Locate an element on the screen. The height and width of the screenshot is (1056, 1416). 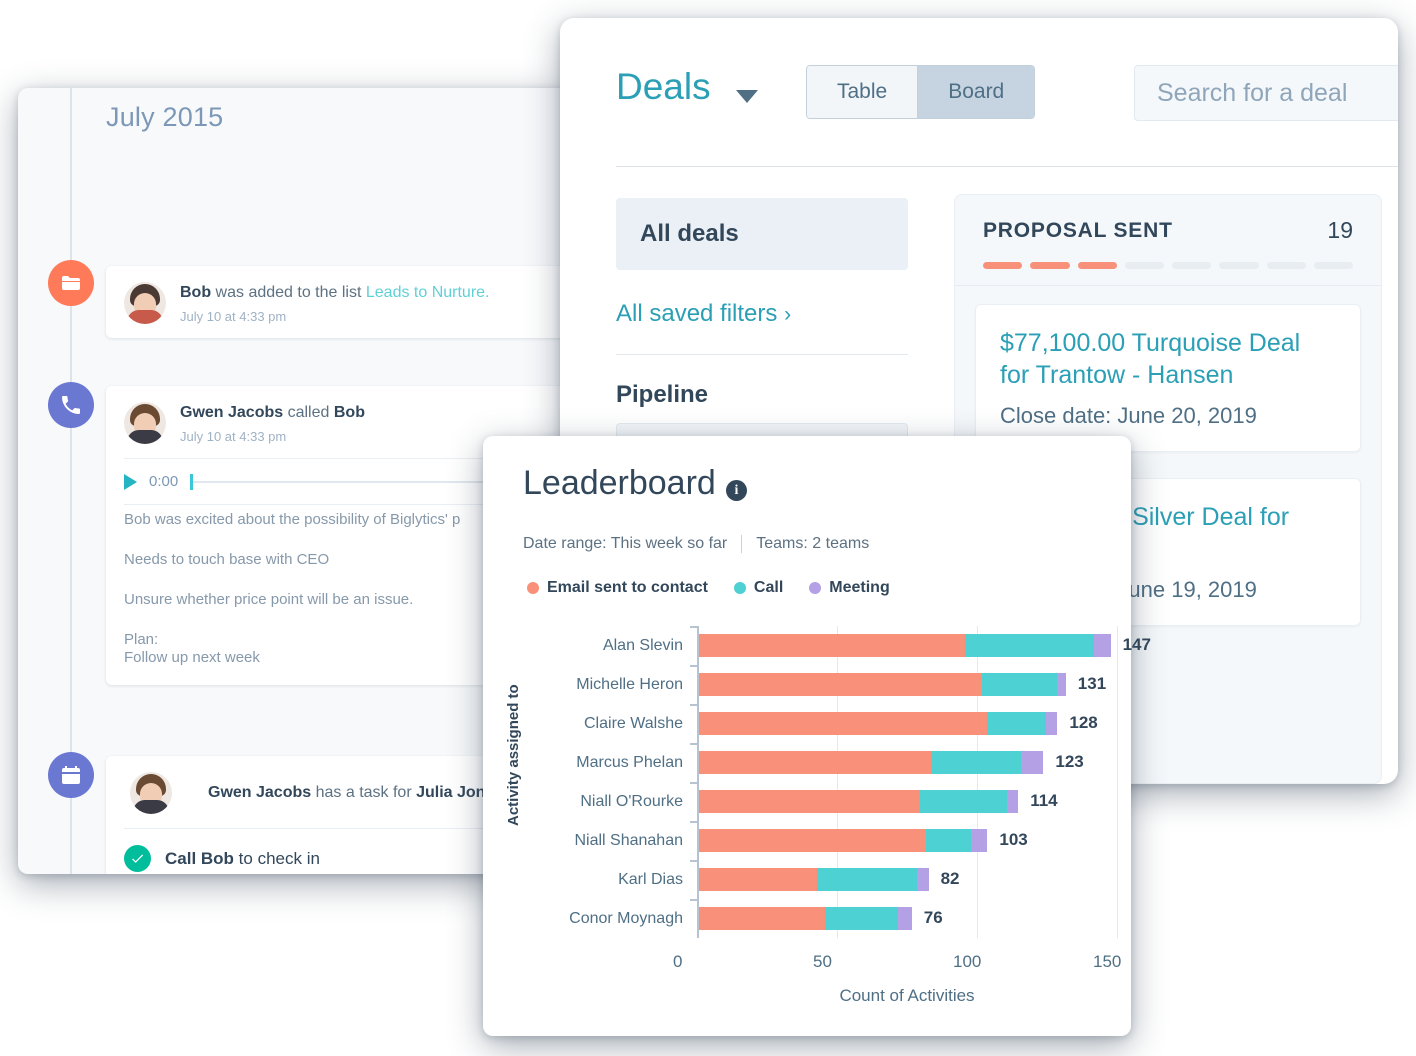
bar-track: 103 is located at coordinates (910, 840).